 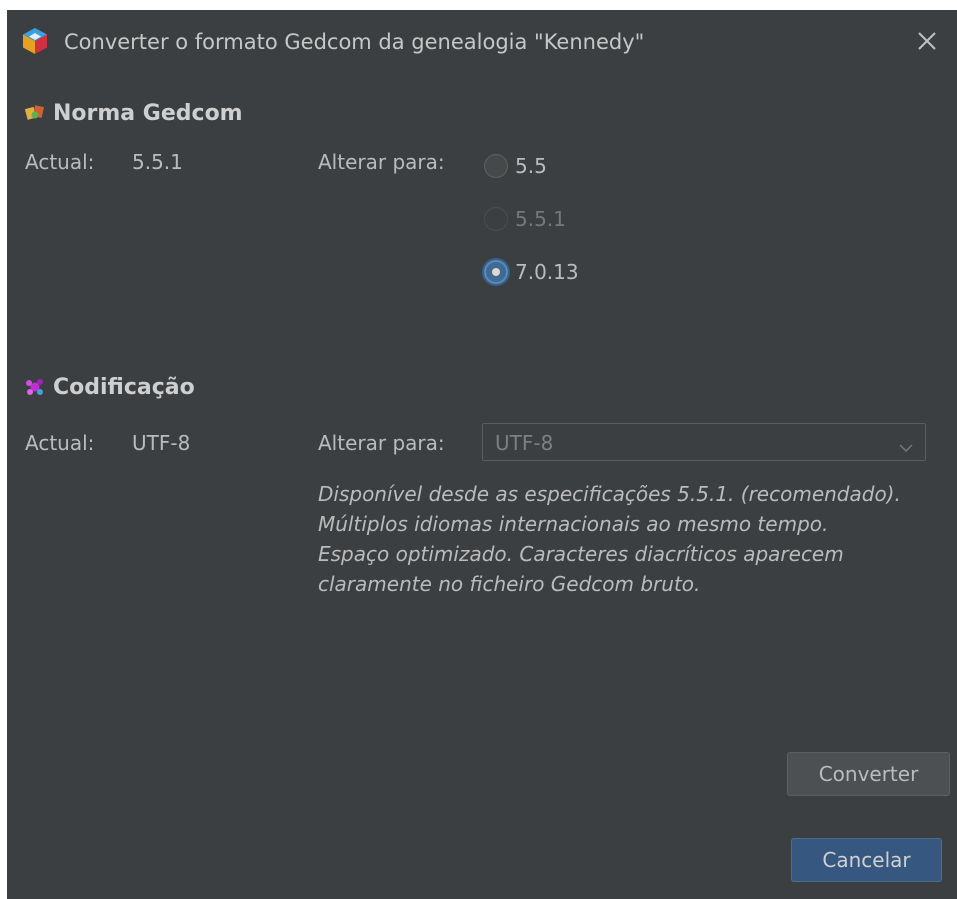 I want to click on ancestris-cube-icon, so click(x=35, y=41).